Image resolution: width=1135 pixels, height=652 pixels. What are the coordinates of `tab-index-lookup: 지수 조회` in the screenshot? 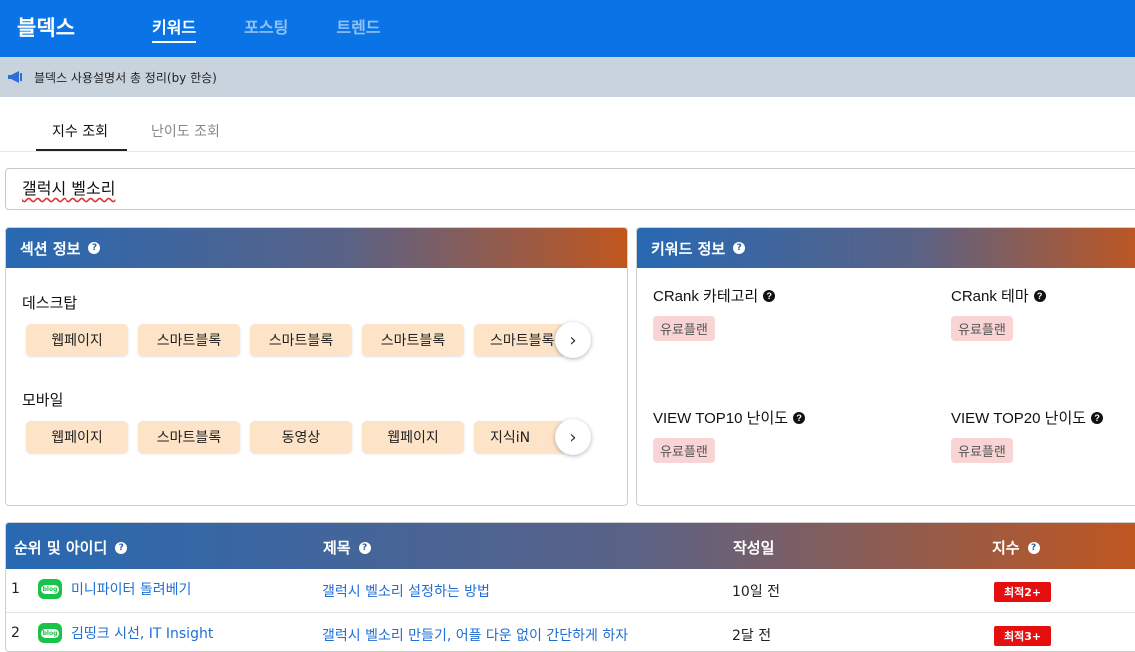 It's located at (80, 131).